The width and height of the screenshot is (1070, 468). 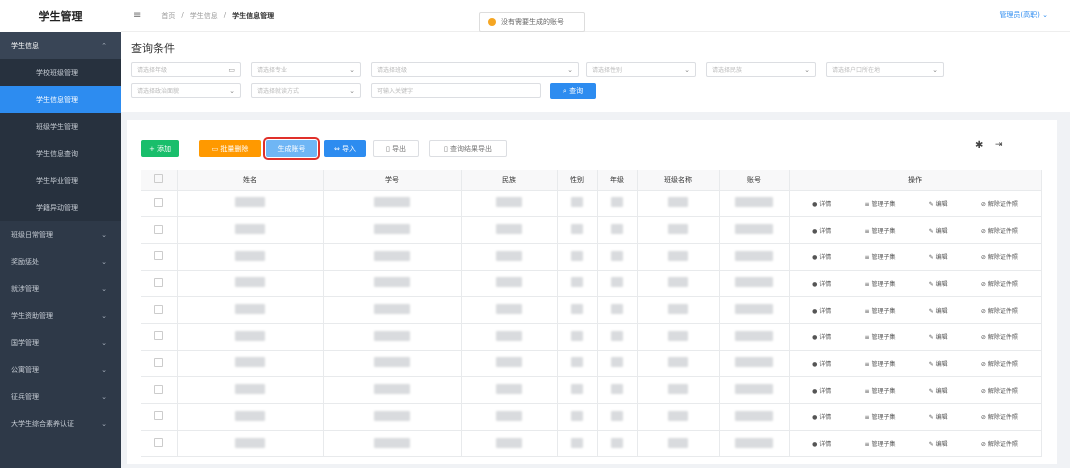 I want to click on redacted-value, so click(x=678, y=389).